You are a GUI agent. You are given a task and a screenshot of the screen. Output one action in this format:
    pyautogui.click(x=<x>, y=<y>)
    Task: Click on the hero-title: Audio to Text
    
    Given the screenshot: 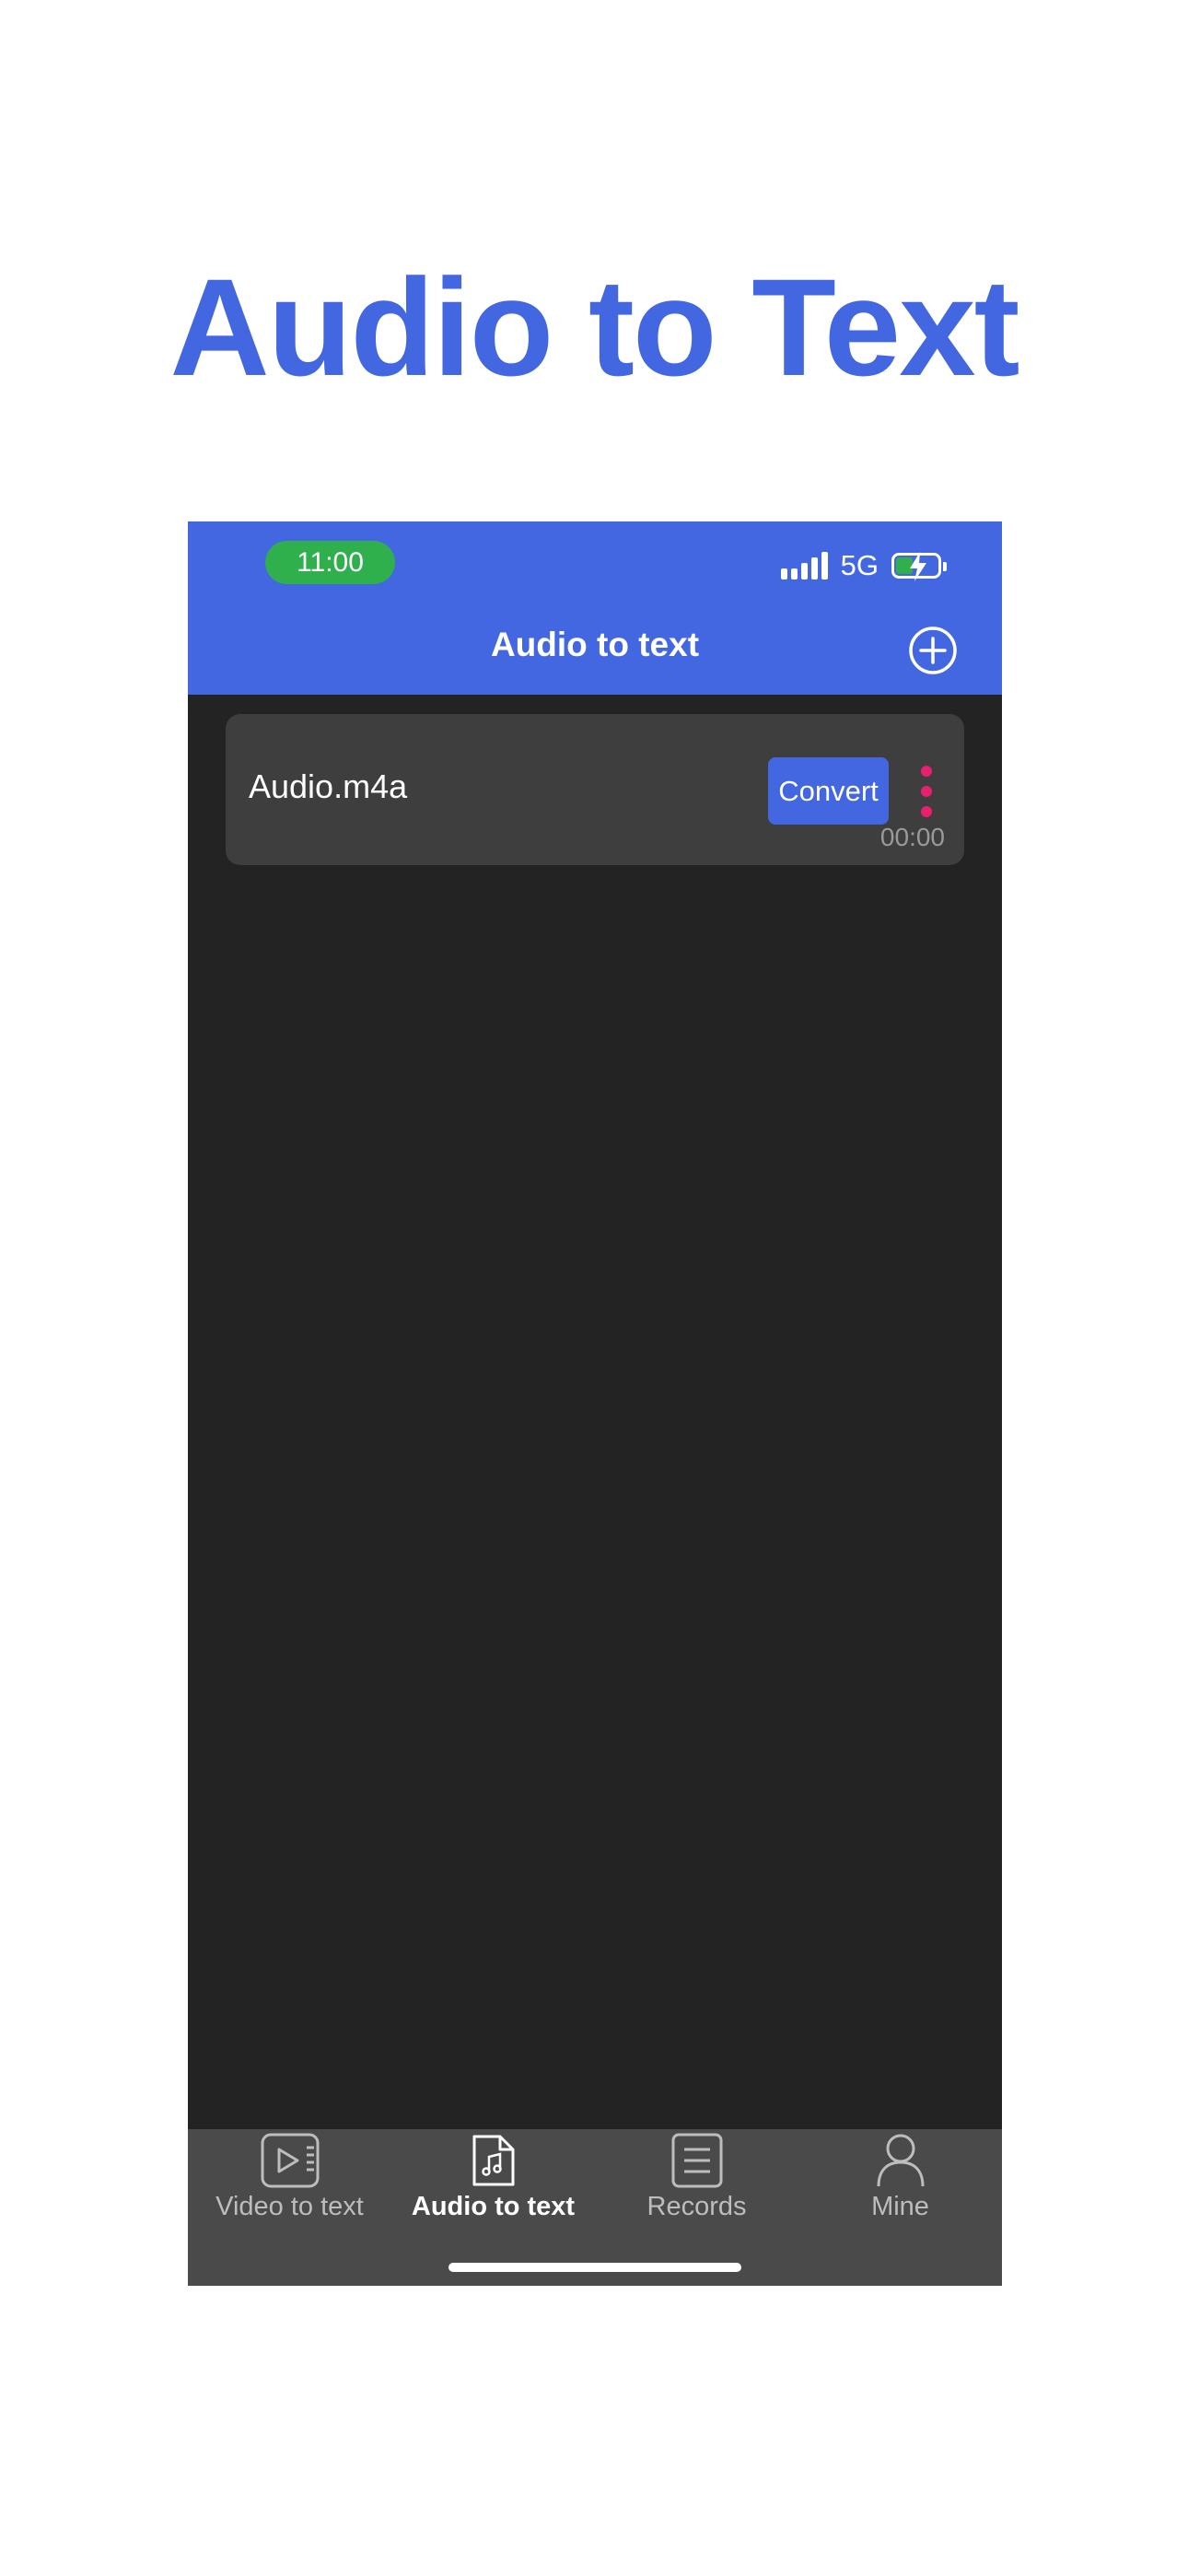 What is the action you would take?
    pyautogui.click(x=594, y=327)
    